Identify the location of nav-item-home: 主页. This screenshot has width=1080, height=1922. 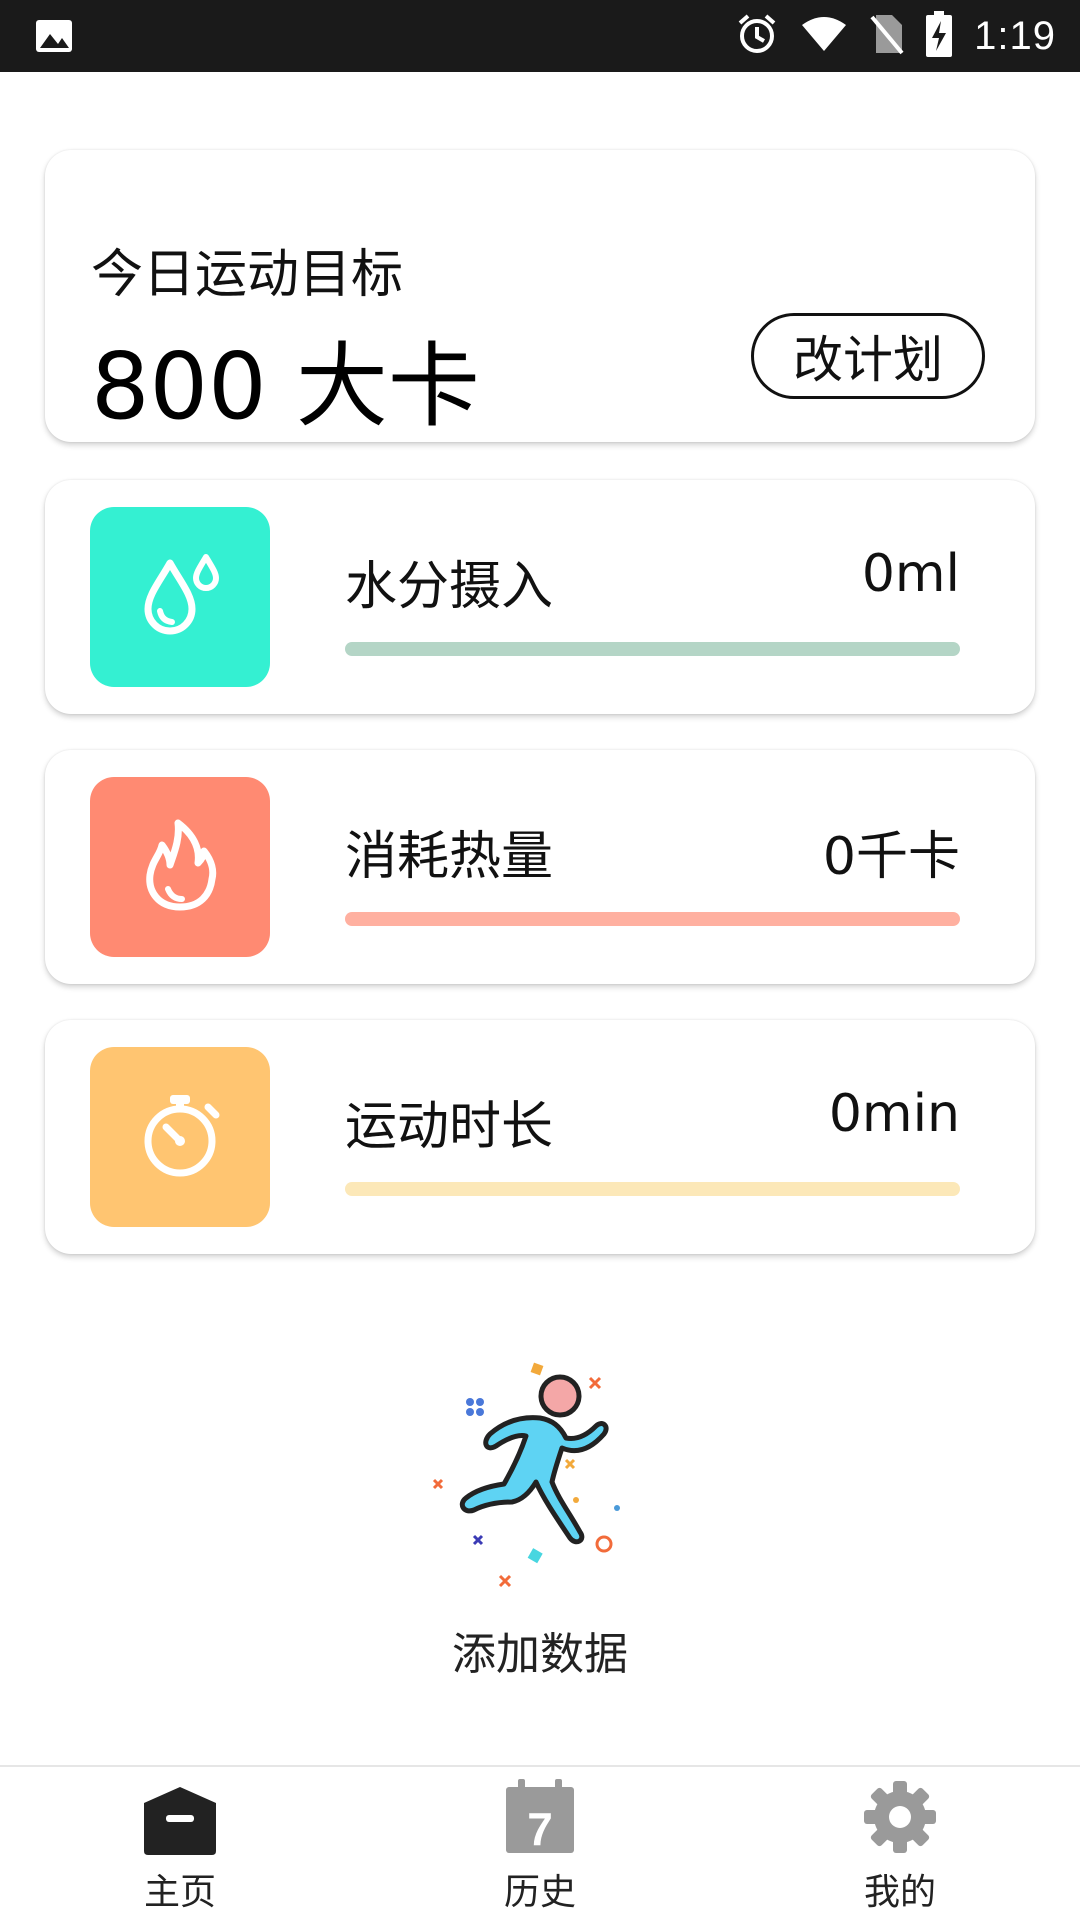
(180, 1849).